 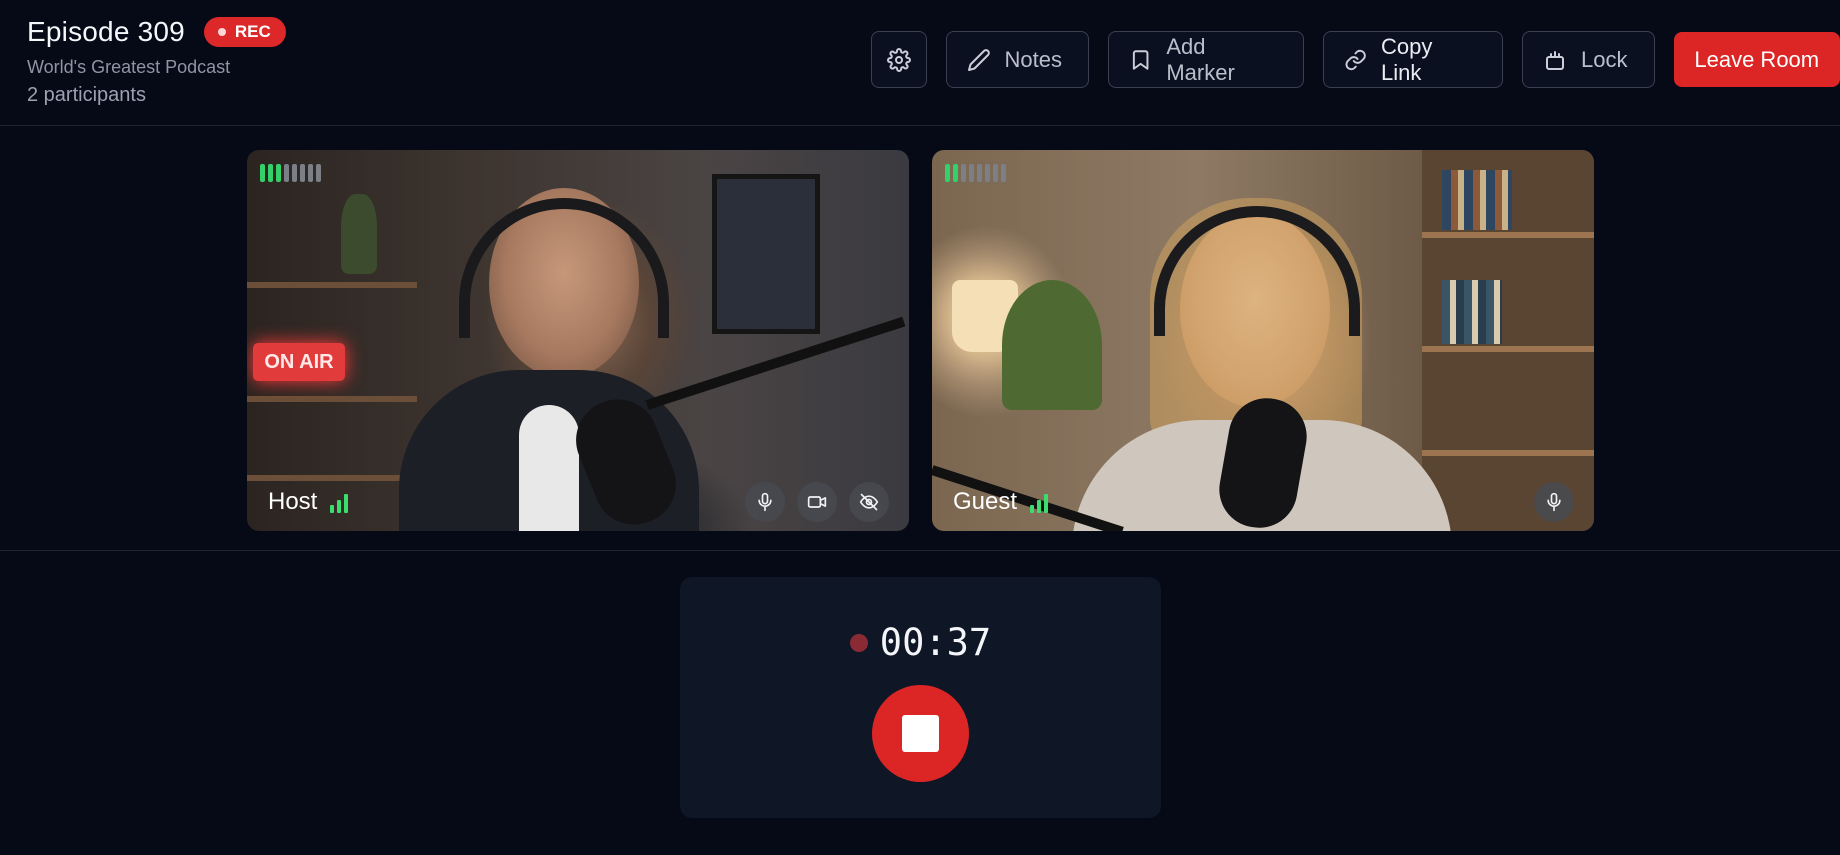 I want to click on record-dot-icon, so click(x=221, y=32).